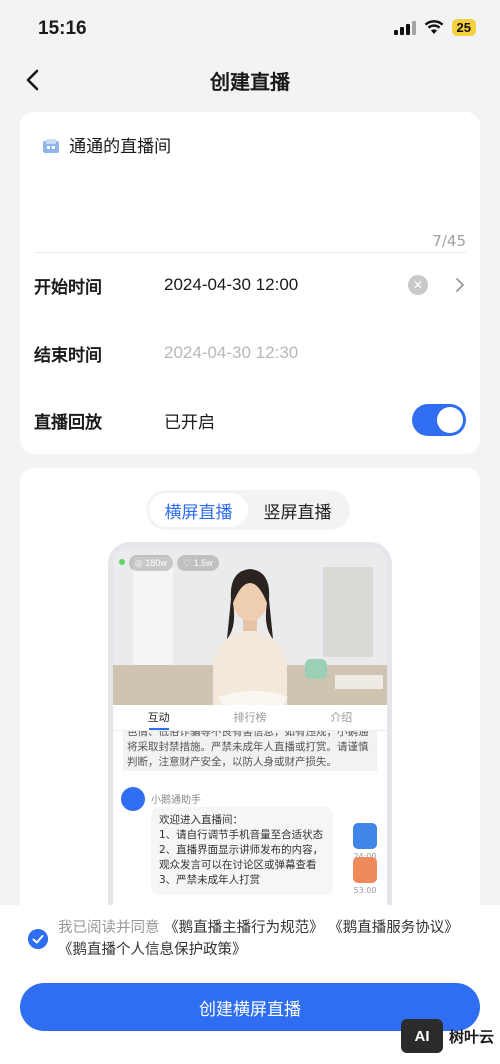  I want to click on checkbox-checked-icon, so click(38, 939).